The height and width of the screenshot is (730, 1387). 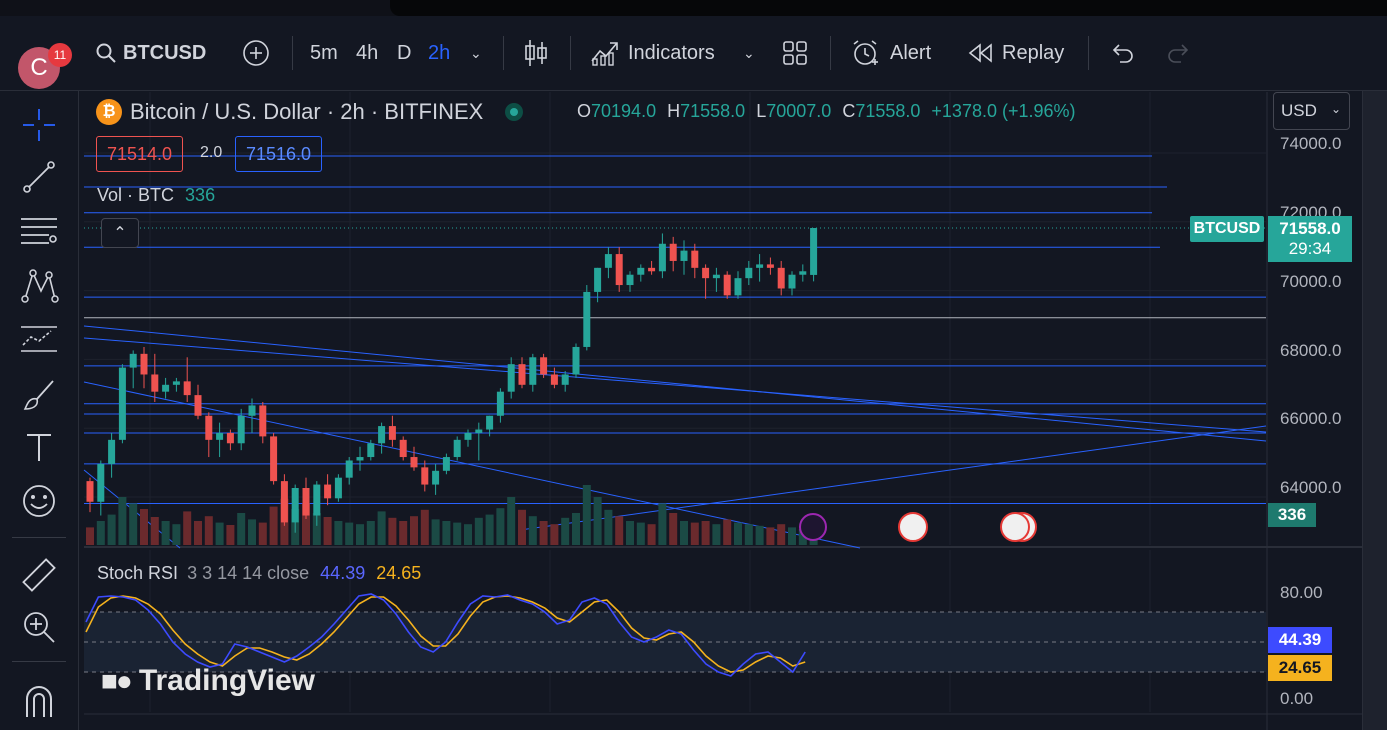 What do you see at coordinates (624, 111) in the screenshot?
I see `open-value: 70194.0` at bounding box center [624, 111].